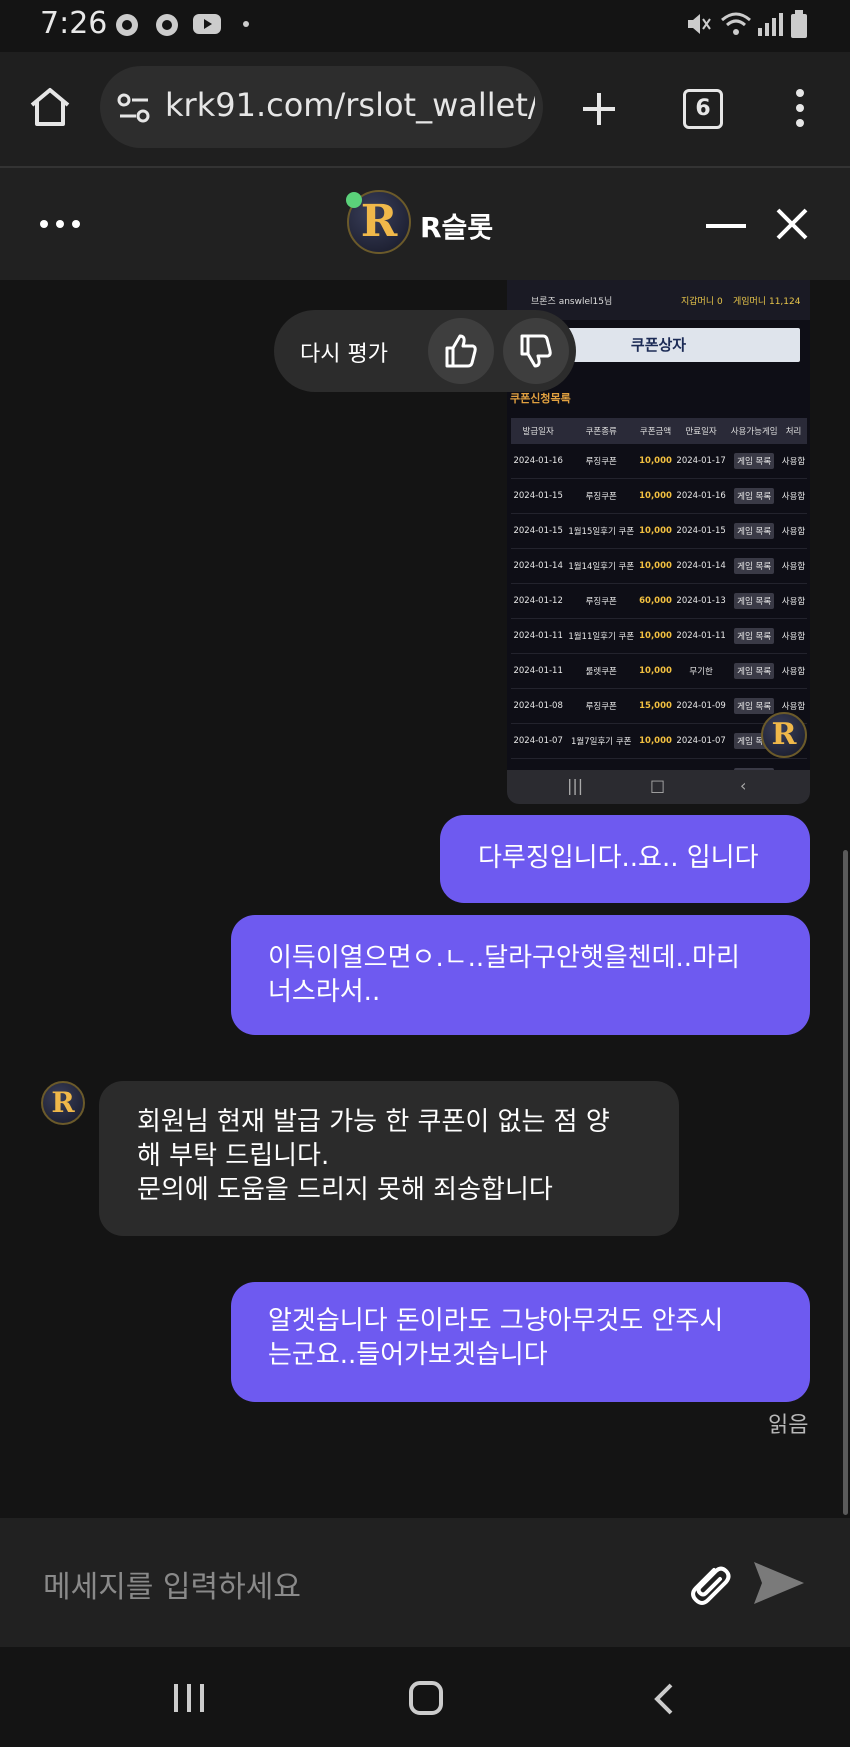 The height and width of the screenshot is (1747, 850). I want to click on table-cell: 15,000, so click(655, 706).